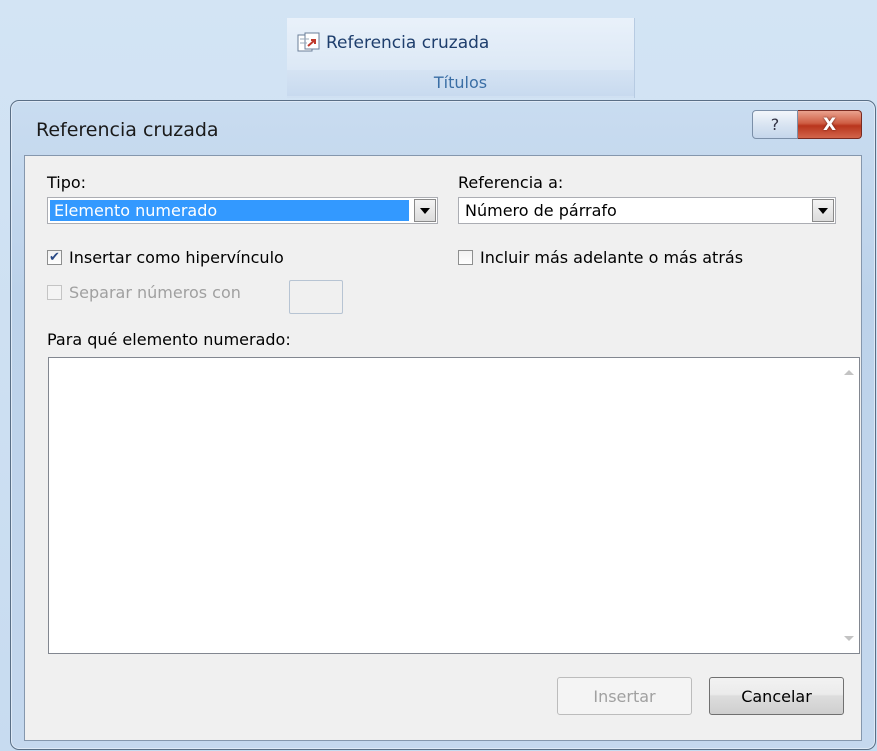  I want to click on cross-reference-icon, so click(309, 43).